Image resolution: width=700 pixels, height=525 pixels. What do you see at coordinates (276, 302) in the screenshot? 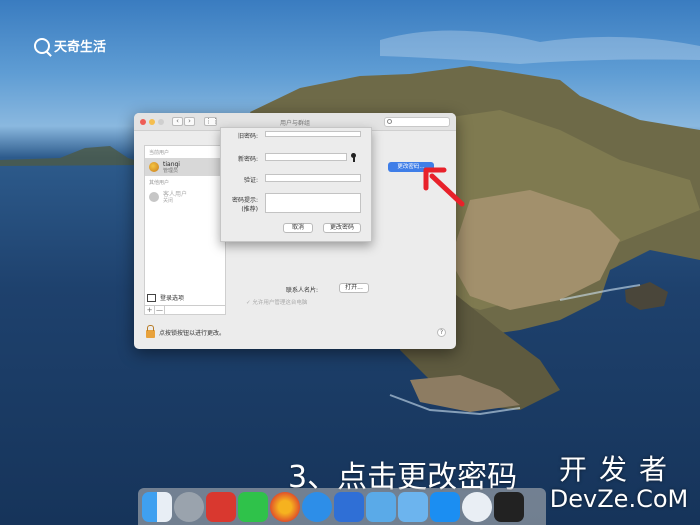
I see `allow-admin-checkbox: ✓ 允许用户管理这台电脑` at bounding box center [276, 302].